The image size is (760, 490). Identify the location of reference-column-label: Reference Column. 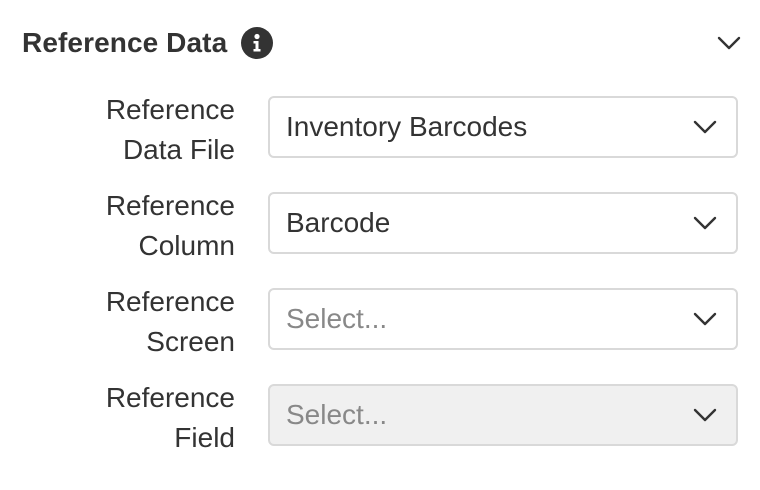
(170, 226).